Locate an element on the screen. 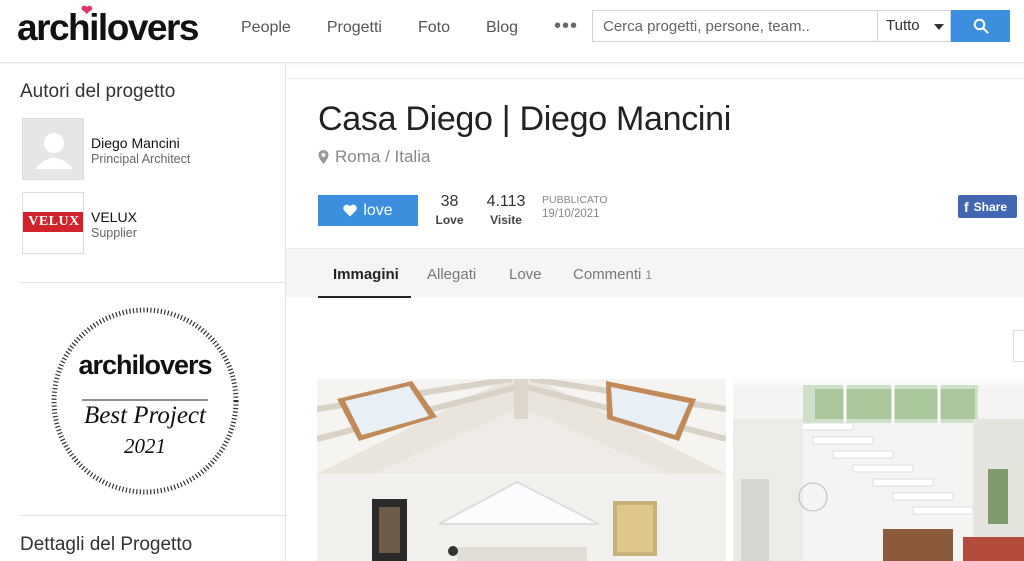 The image size is (1024, 561). archilovers-logo: archilovers ❤ is located at coordinates (108, 26).